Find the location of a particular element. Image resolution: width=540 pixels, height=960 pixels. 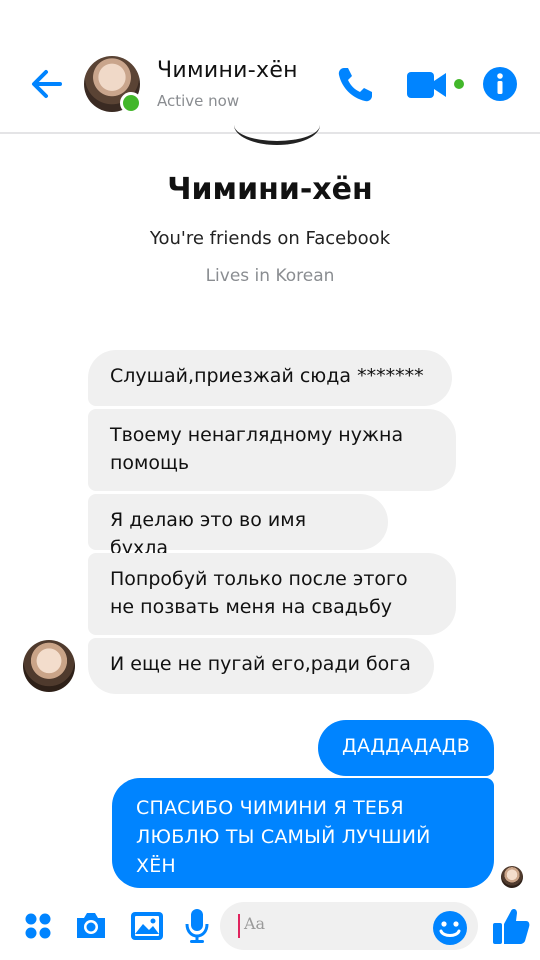

four-dots-icon is located at coordinates (38, 926).